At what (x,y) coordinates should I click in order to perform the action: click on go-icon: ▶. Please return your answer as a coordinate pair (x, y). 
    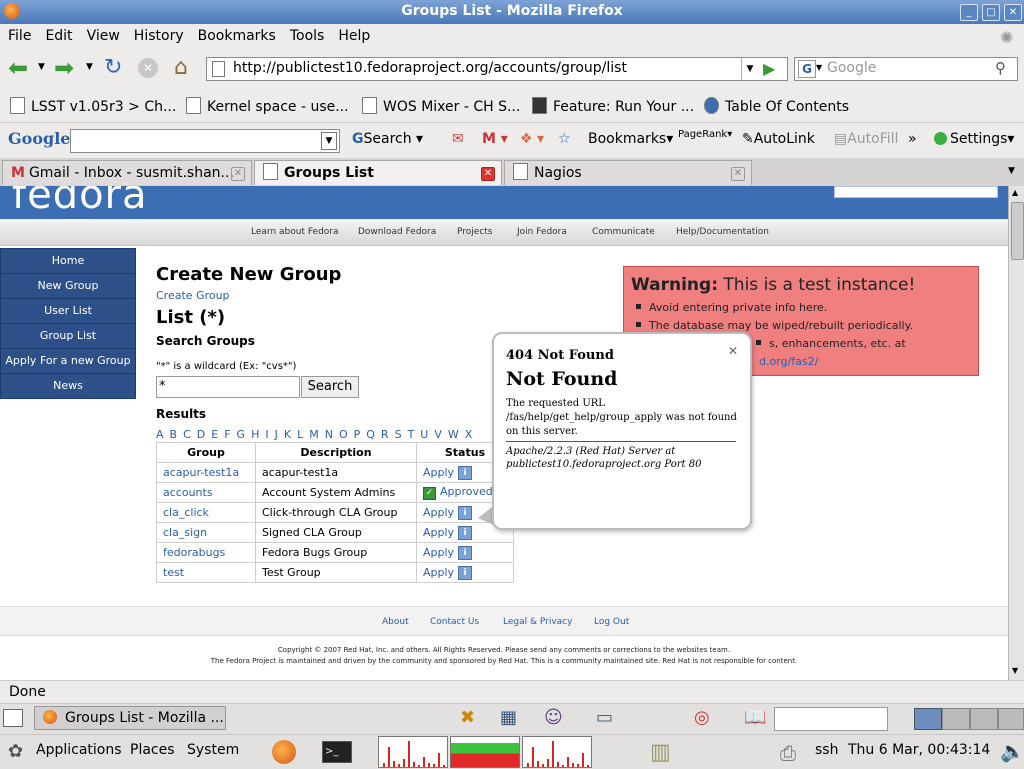
    Looking at the image, I should click on (769, 68).